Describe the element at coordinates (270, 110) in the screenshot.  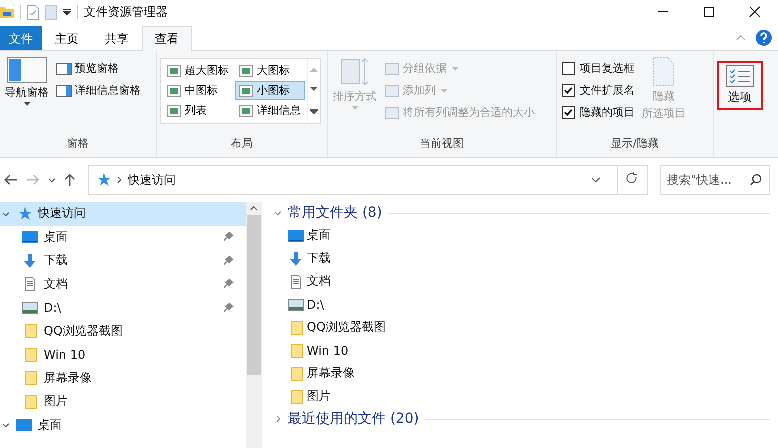
I see `layout-option: 详细信息` at that location.